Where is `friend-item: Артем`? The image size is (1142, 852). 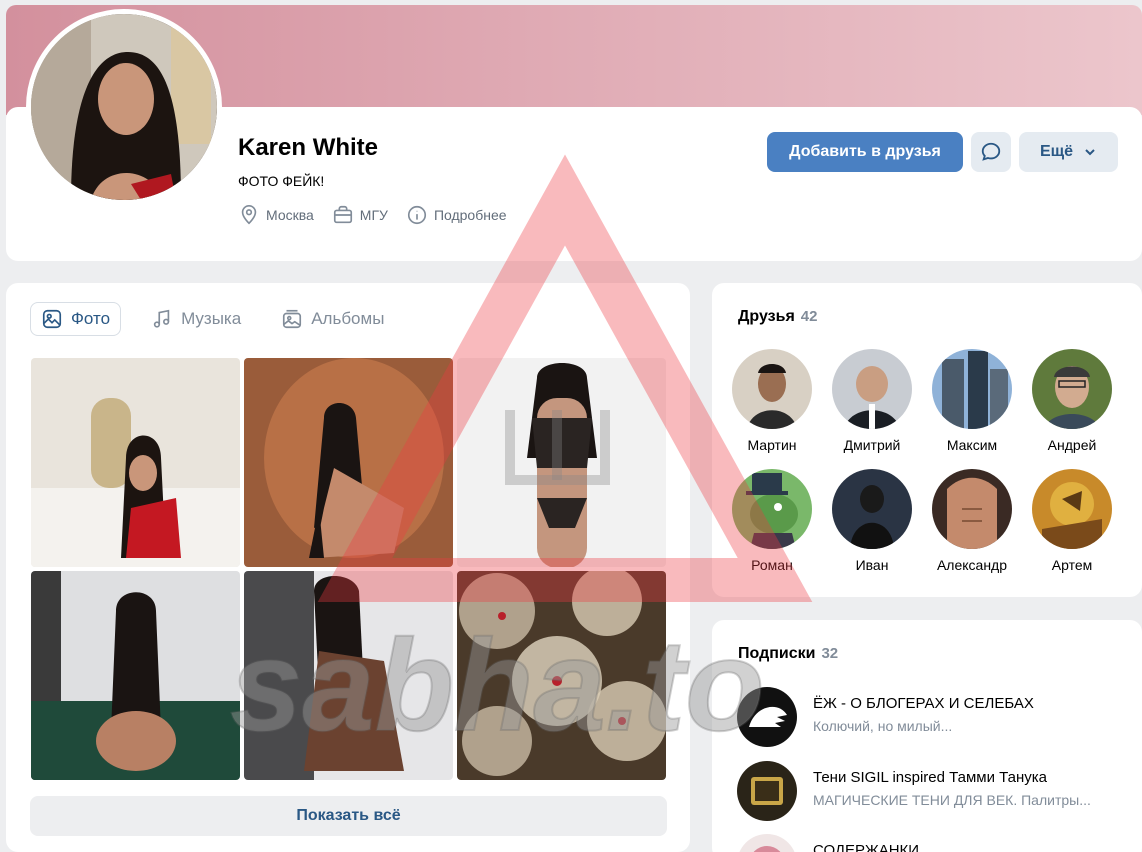
friend-item: Артем is located at coordinates (1072, 521).